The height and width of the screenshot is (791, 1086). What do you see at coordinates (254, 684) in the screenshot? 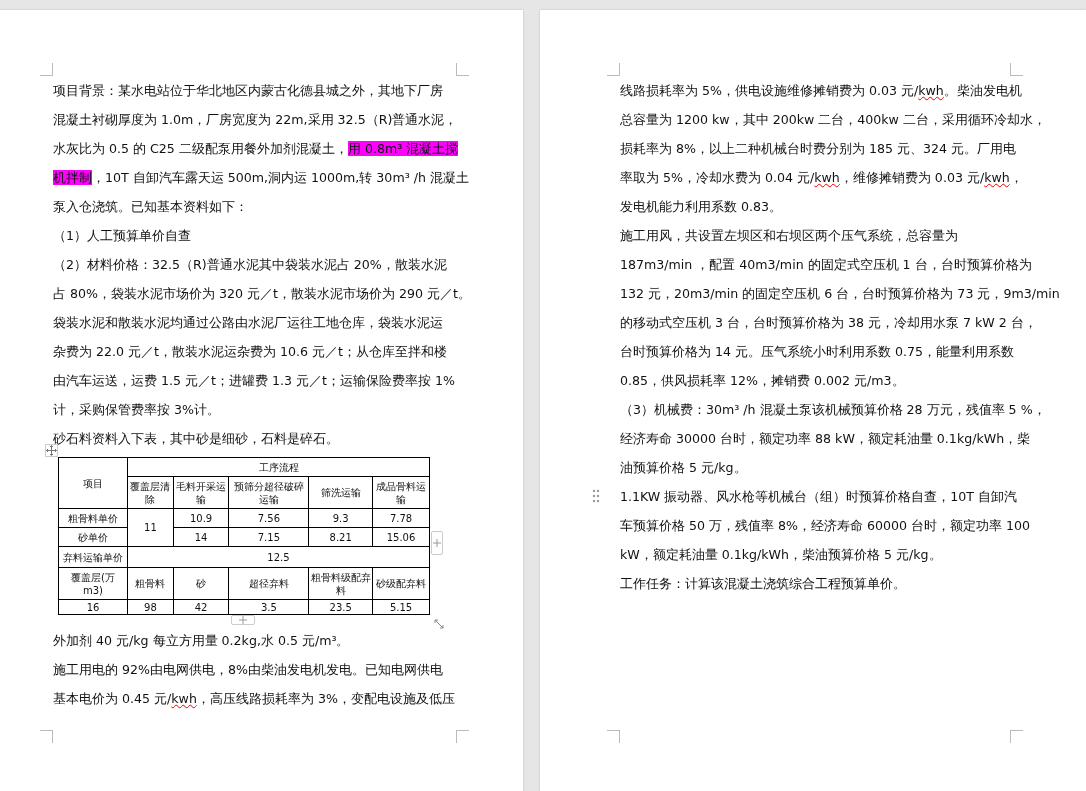
I see `paragraph: 施工用电的 92%由电网供电，8%由柴油发电机发电。已知电网供电 基本电价为 0.45 元/kwh，高压线路损耗率为 3%，变配电设施及低压` at bounding box center [254, 684].